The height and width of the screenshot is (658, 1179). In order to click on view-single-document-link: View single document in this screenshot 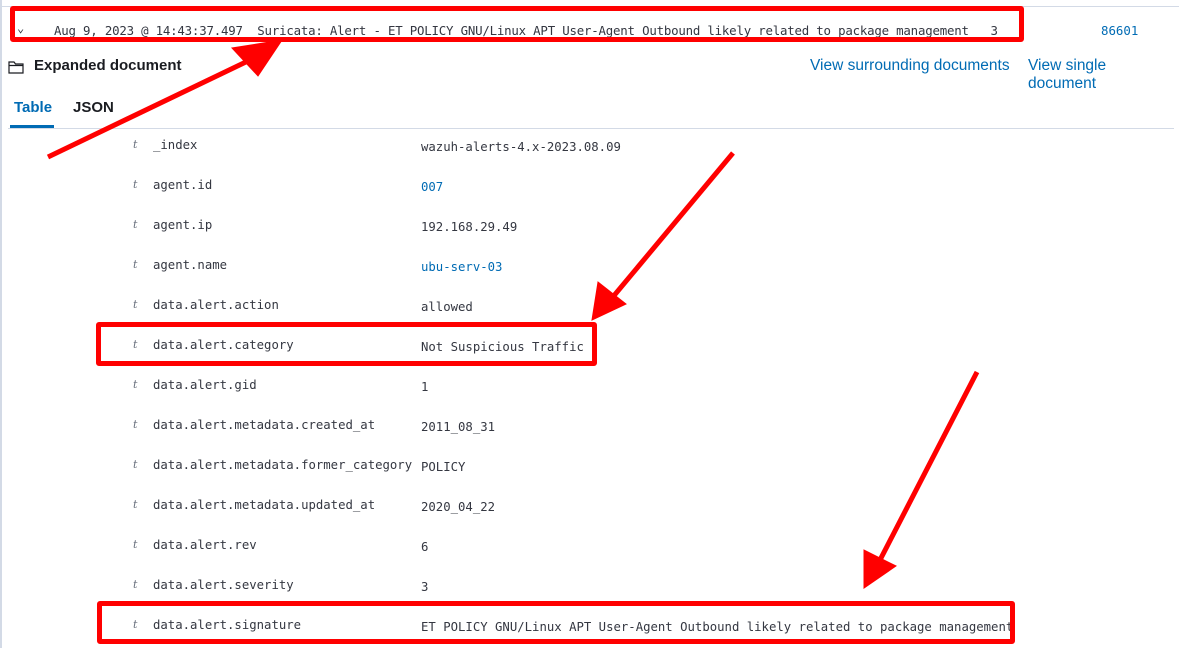, I will do `click(1103, 75)`.